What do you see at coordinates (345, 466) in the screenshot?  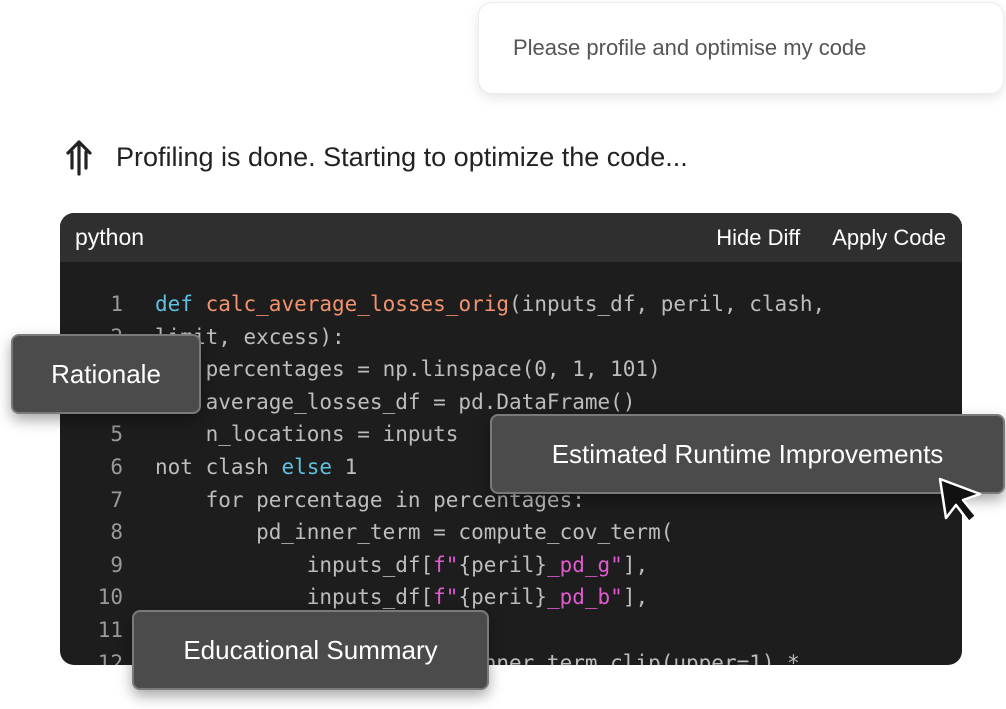 I see `code-token: 1` at bounding box center [345, 466].